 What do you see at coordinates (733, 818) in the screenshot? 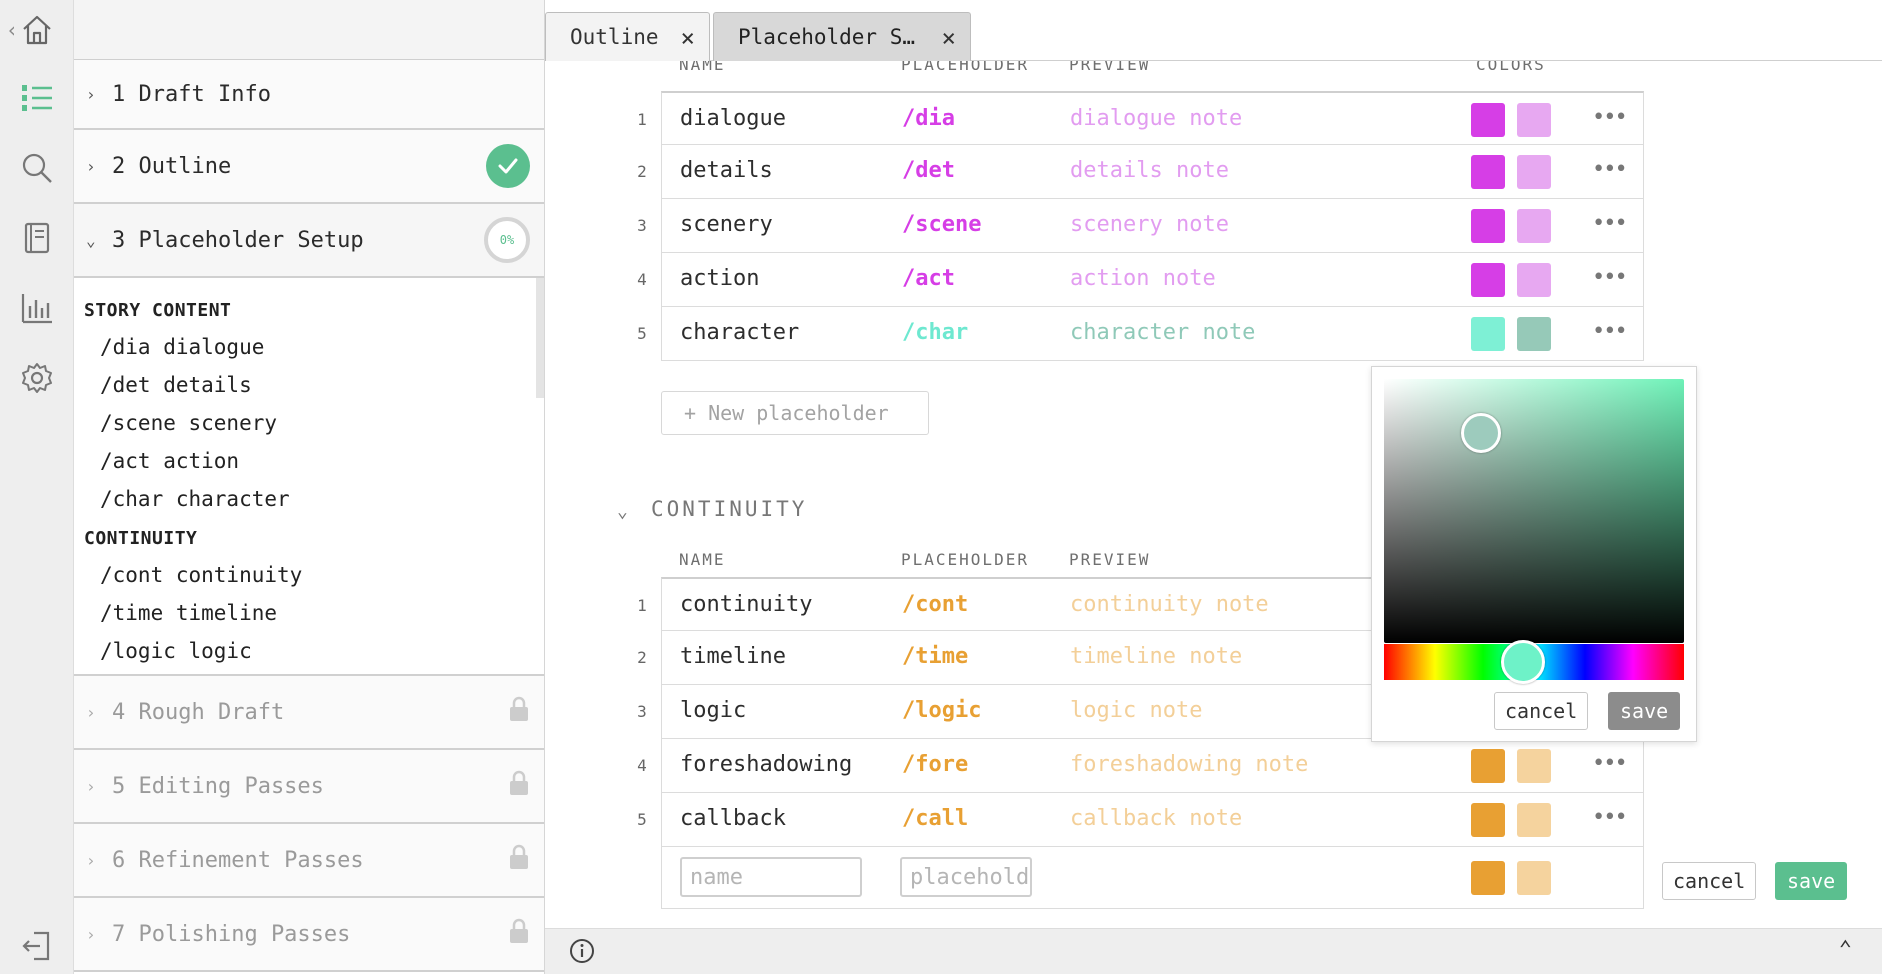
I see `placeholder-name: callback` at bounding box center [733, 818].